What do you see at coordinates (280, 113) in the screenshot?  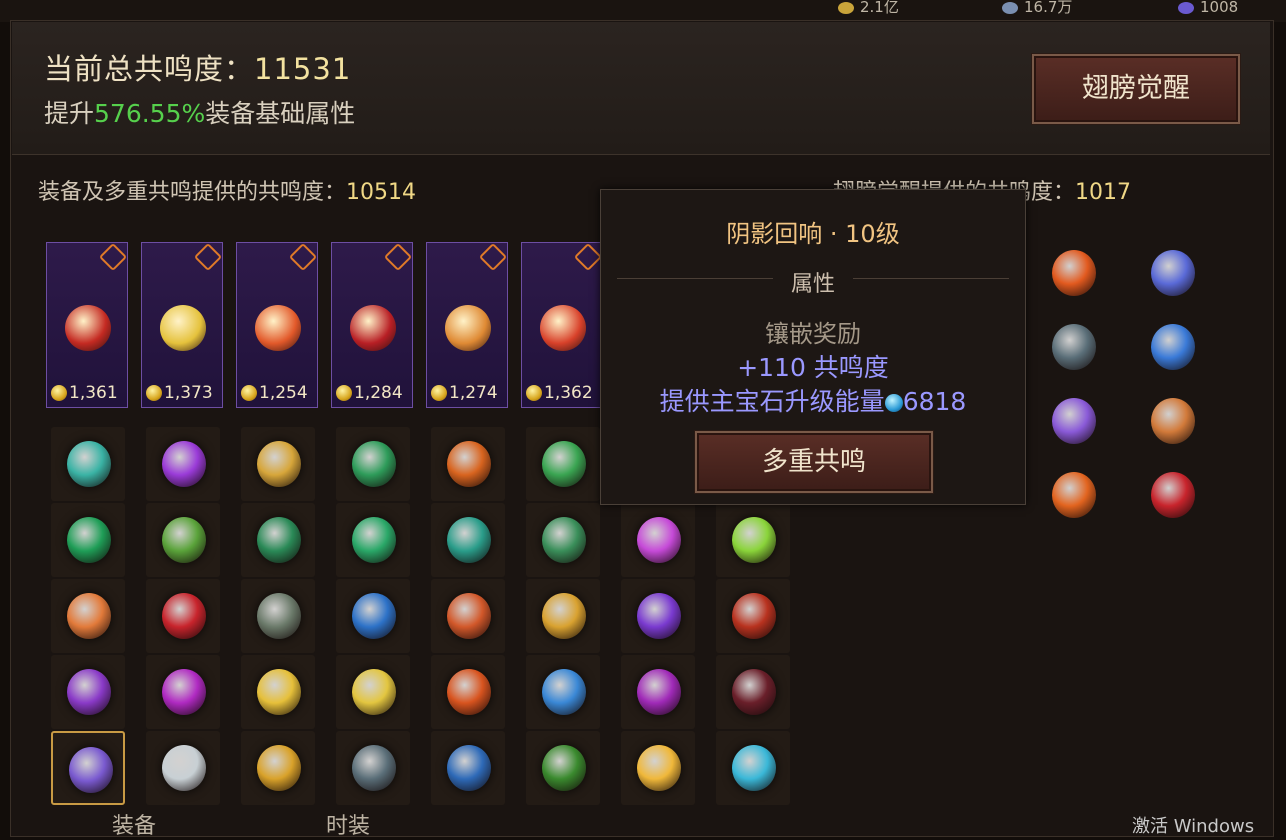 I see `boost-suffix: 装备基础属性` at bounding box center [280, 113].